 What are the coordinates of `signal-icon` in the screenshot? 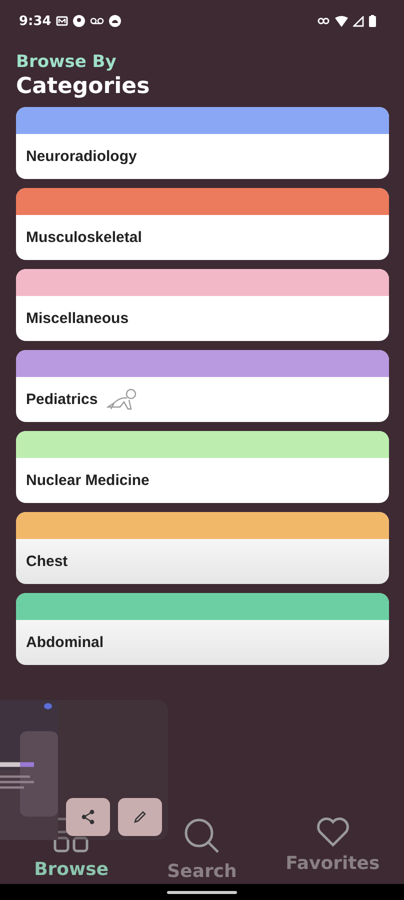 It's located at (358, 21).